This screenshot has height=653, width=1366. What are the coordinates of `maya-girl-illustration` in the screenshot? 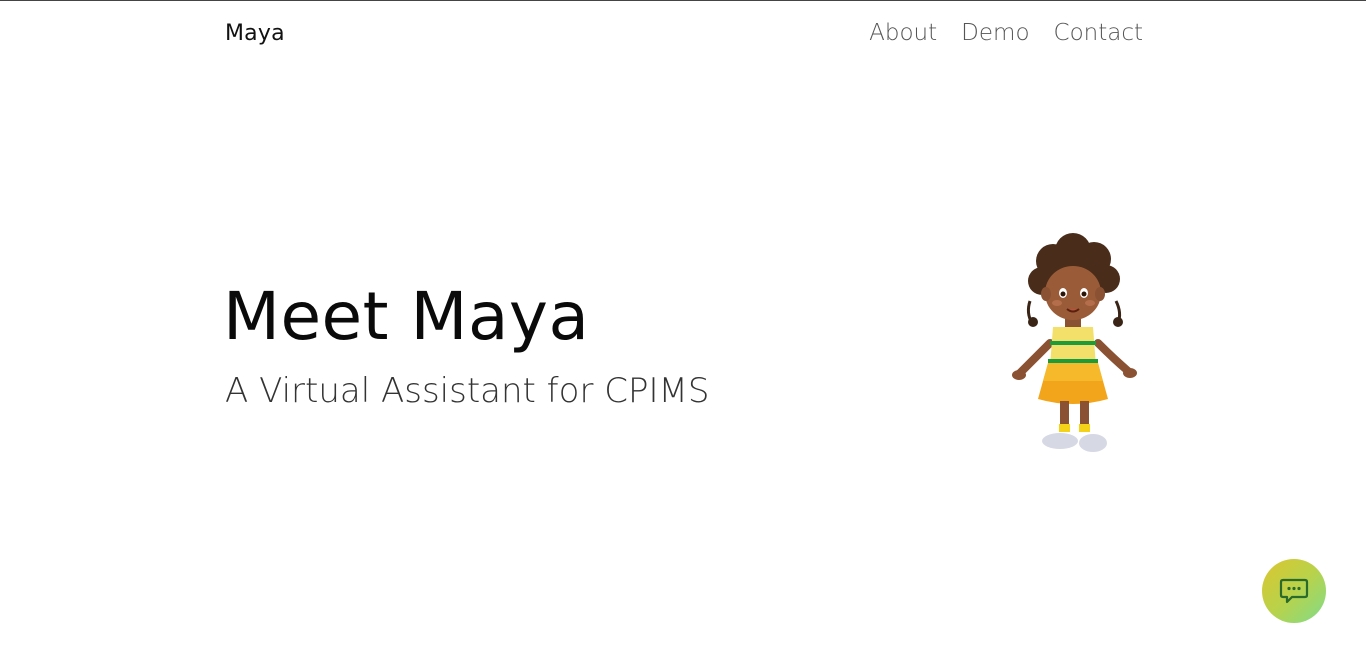 It's located at (1073, 346).